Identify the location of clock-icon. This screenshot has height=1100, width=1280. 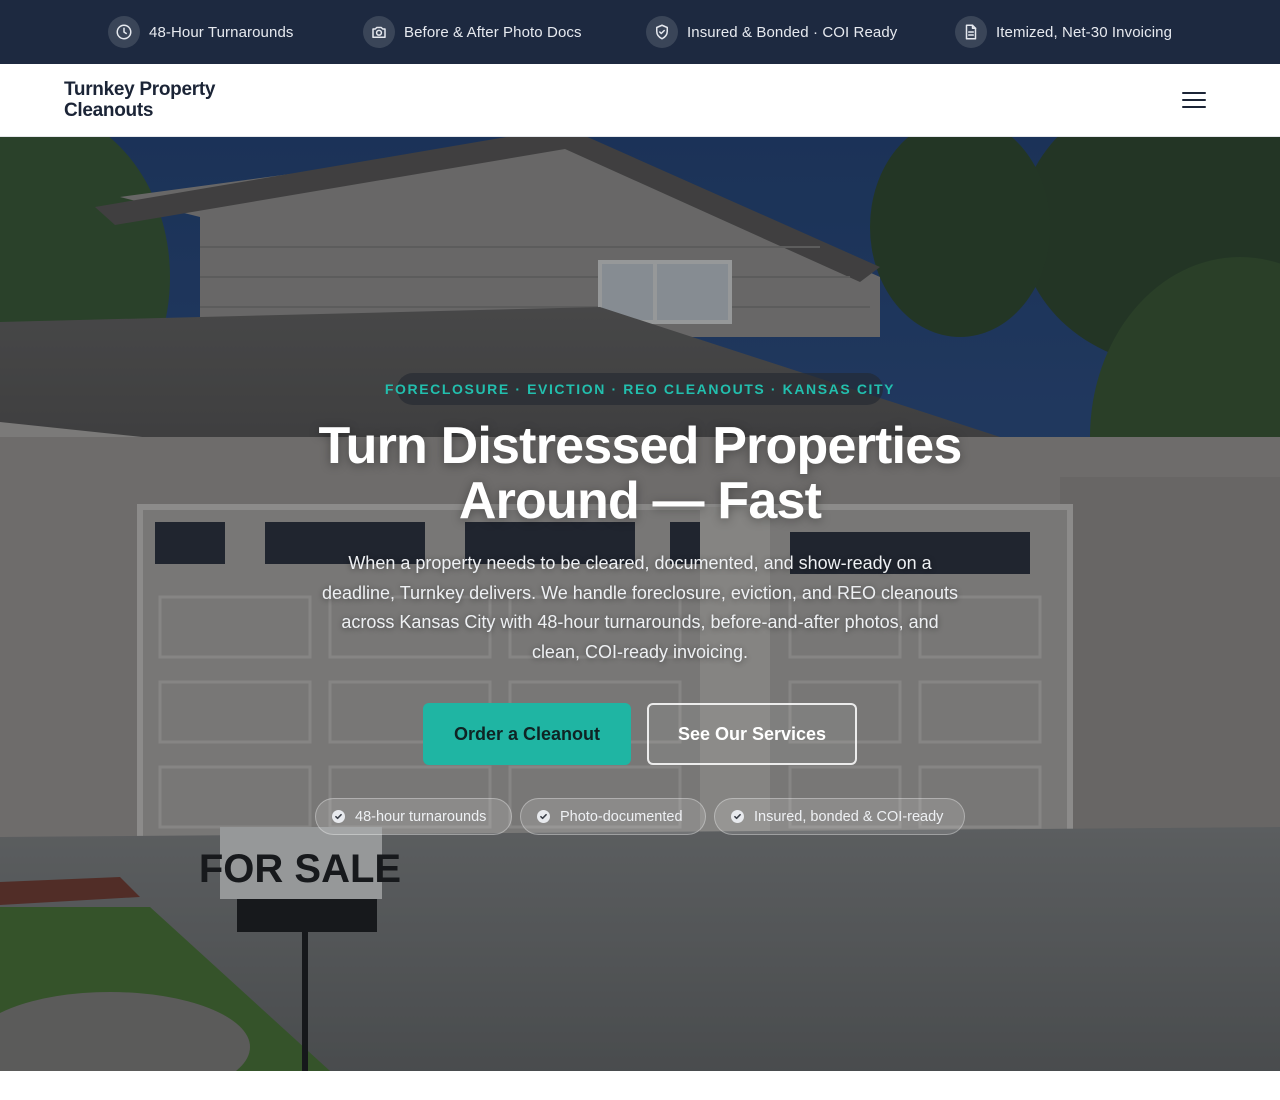
(124, 32).